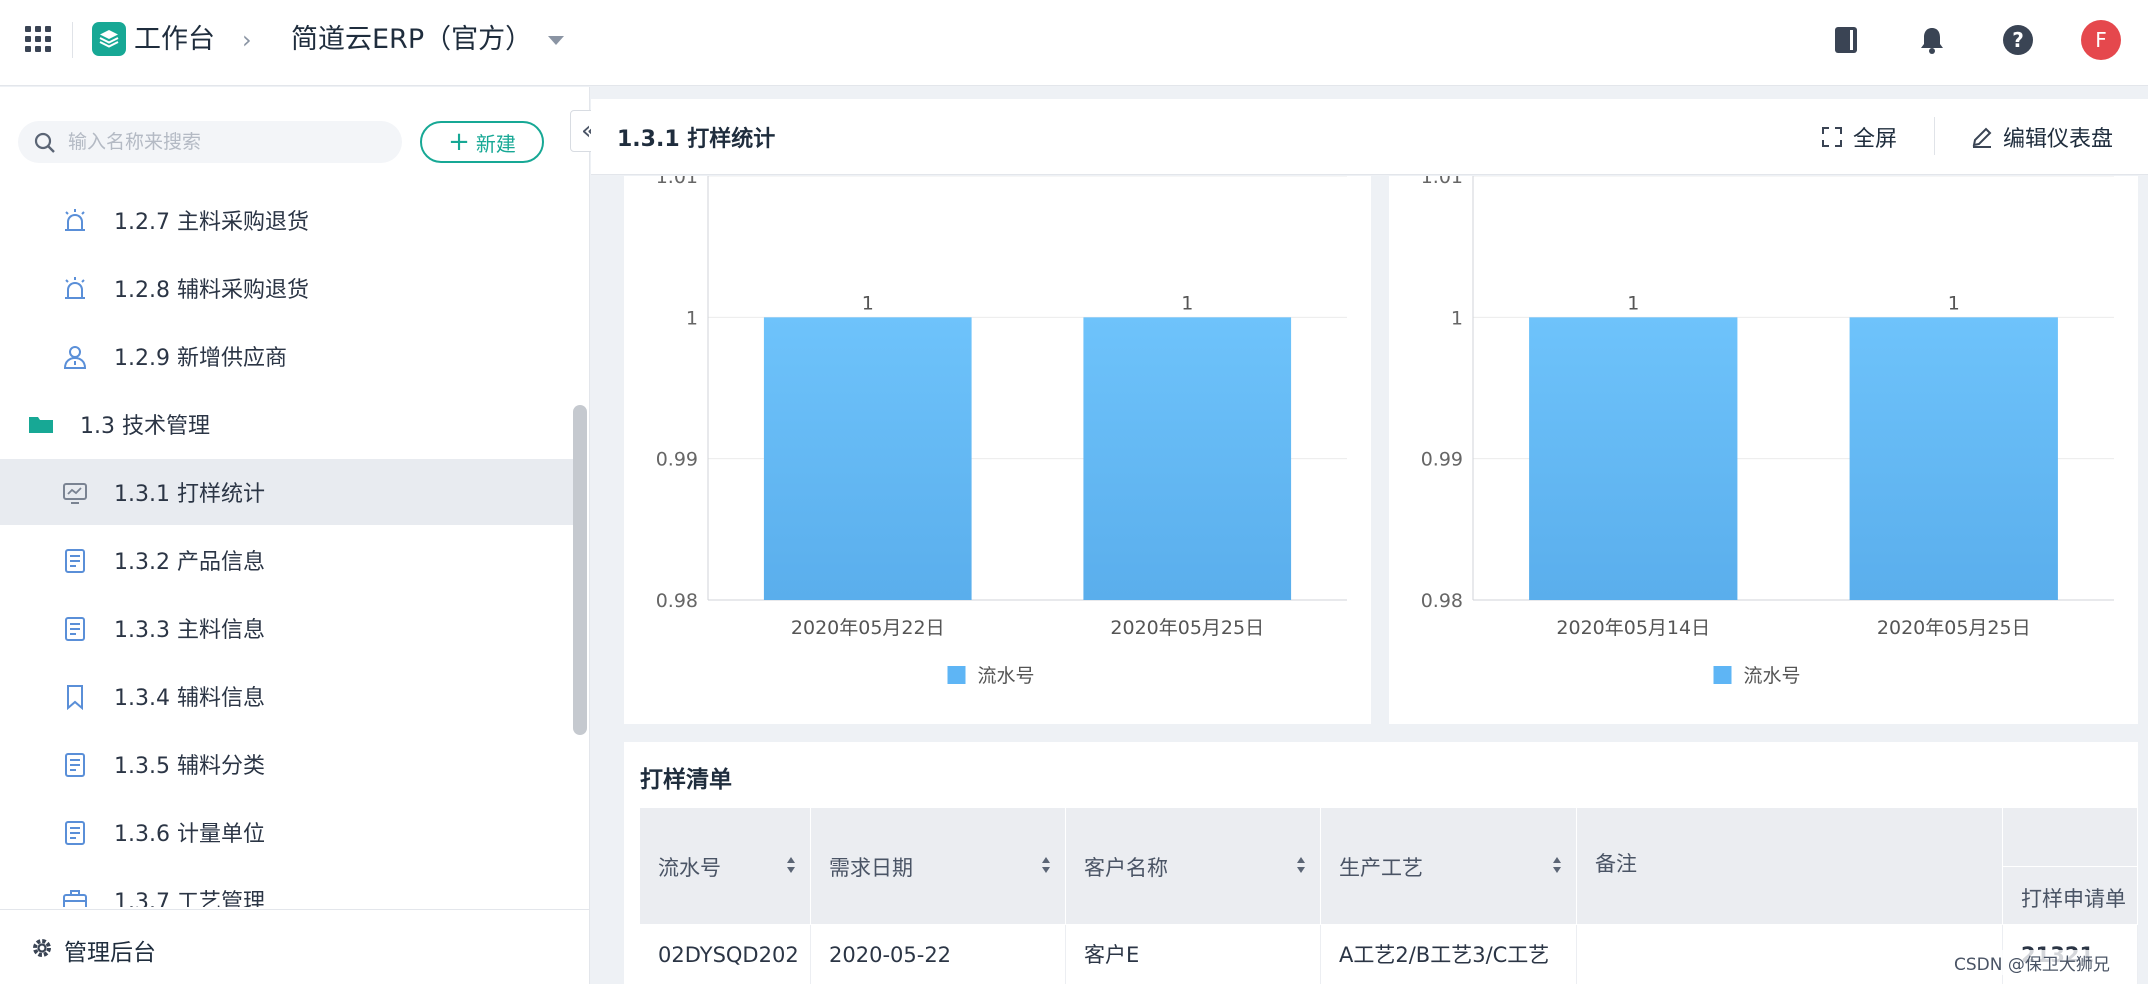 The image size is (2148, 984). What do you see at coordinates (1616, 864) in the screenshot?
I see `column-header-label: 备注` at bounding box center [1616, 864].